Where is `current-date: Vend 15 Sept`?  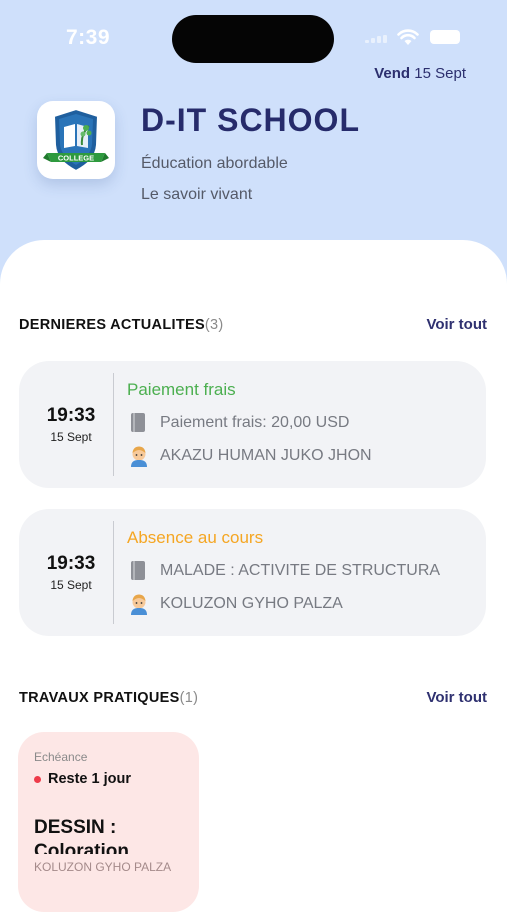
current-date: Vend 15 Sept is located at coordinates (420, 73).